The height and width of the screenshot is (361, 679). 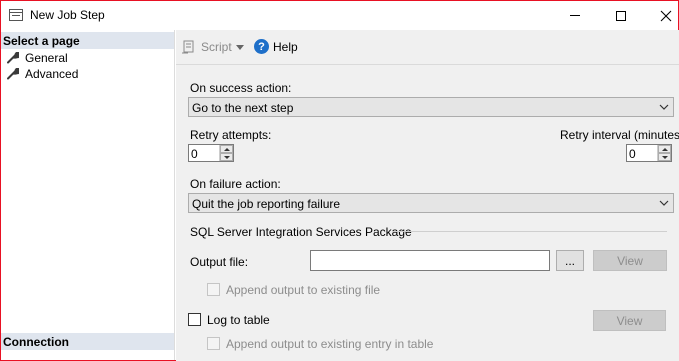 I want to click on nav-item-general: General, so click(x=37, y=58).